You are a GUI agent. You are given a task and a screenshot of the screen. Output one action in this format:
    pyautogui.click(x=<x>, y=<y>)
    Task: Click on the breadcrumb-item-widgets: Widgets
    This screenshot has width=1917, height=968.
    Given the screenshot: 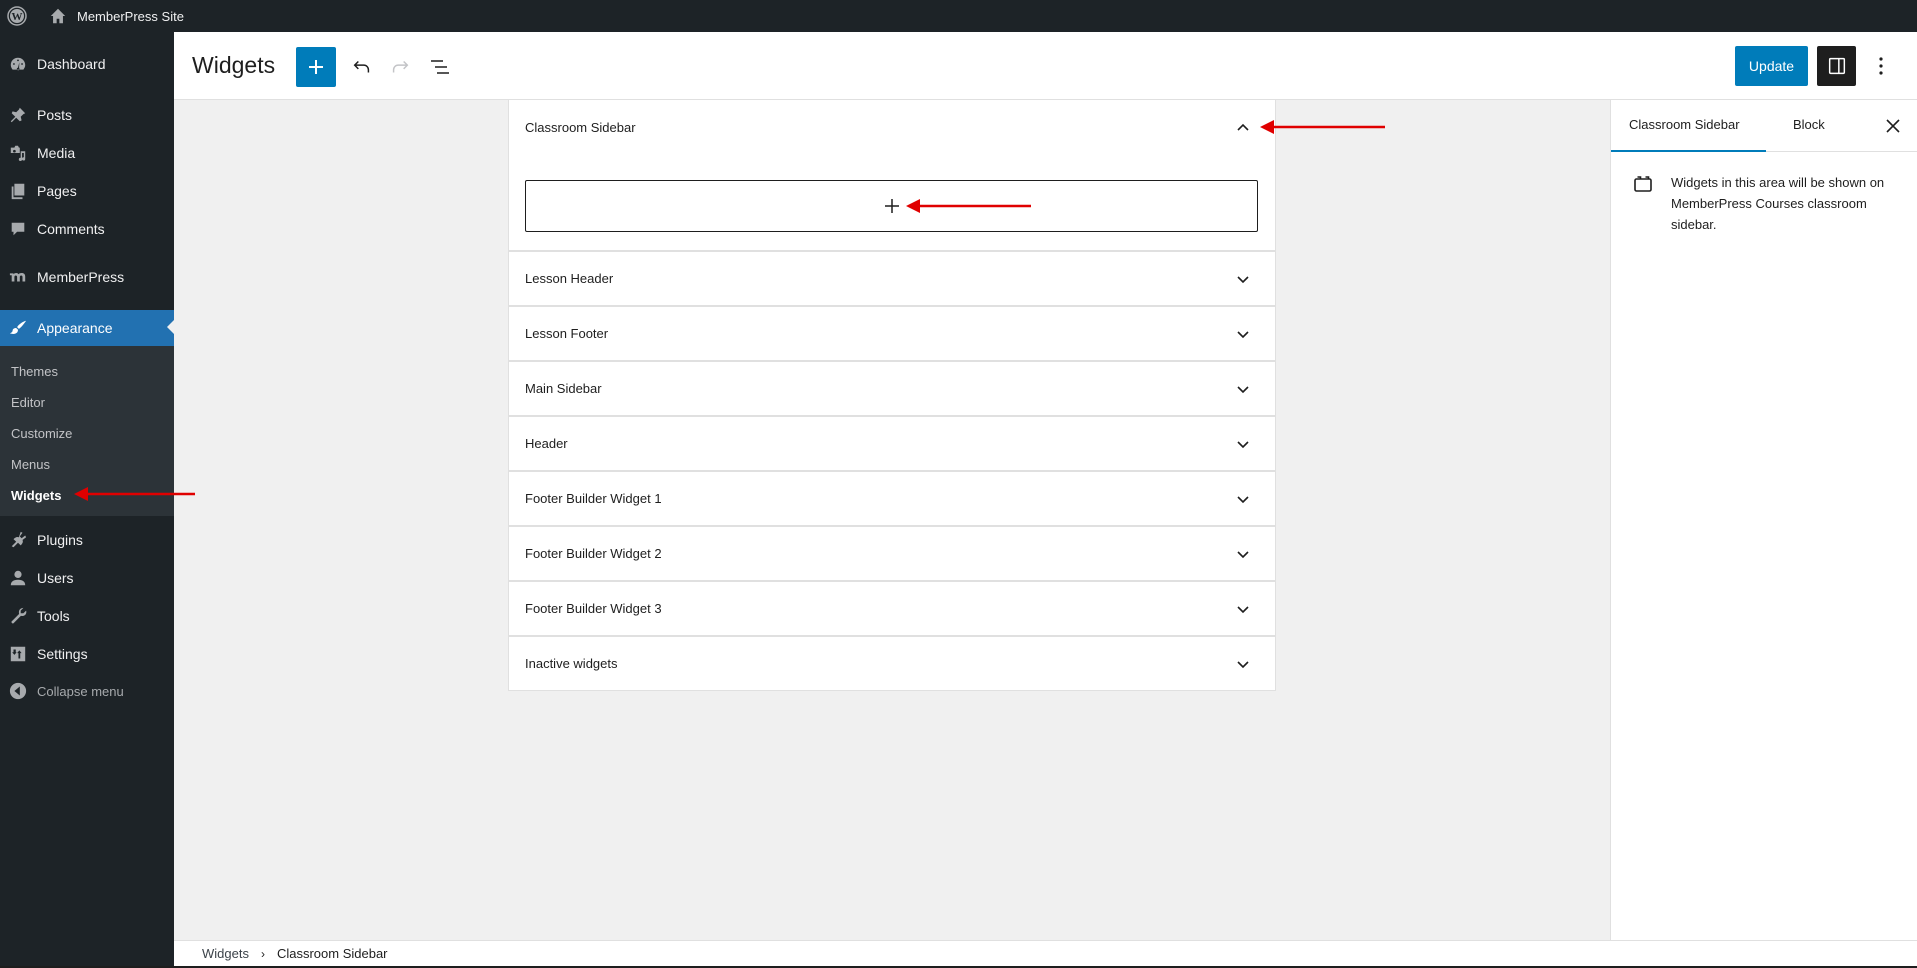 What is the action you would take?
    pyautogui.click(x=225, y=953)
    